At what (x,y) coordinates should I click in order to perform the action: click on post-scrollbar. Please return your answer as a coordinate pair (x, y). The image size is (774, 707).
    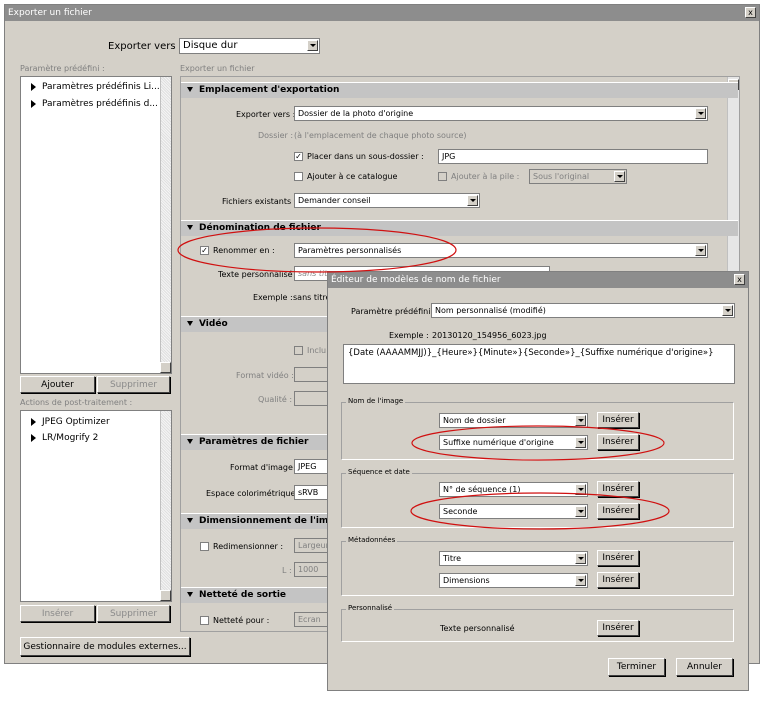
    Looking at the image, I should click on (165, 506).